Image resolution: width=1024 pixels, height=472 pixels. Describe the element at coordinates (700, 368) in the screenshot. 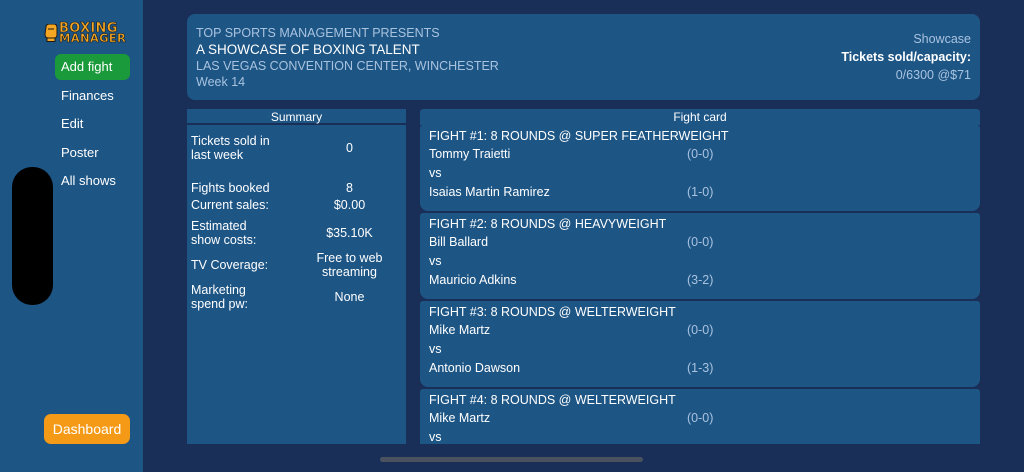

I see `fighter-b-record: (1-3)` at that location.